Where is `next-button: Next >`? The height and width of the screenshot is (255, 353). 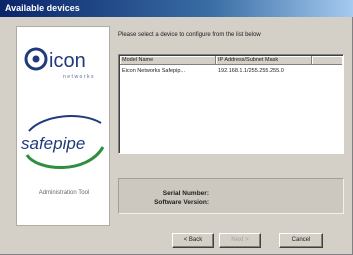 next-button: Next > is located at coordinates (240, 240).